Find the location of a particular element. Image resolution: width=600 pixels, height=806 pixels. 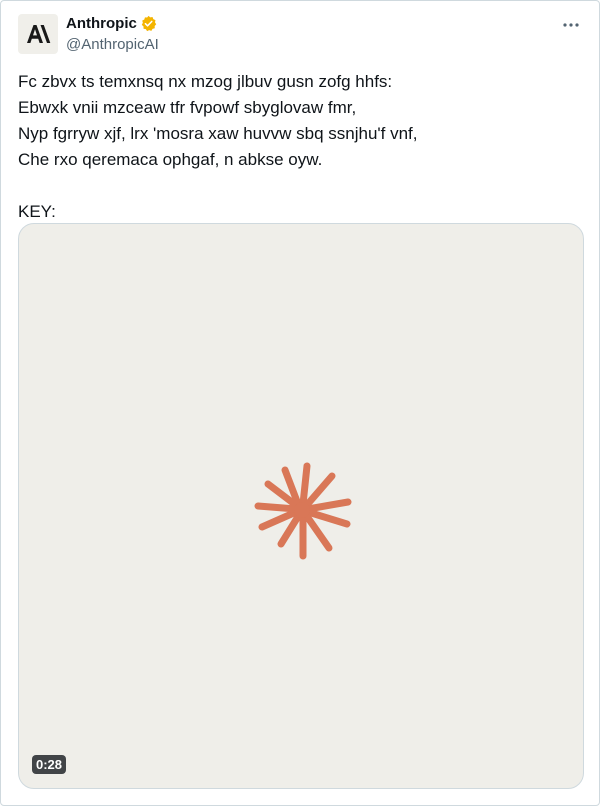

more-options-button is located at coordinates (571, 25).